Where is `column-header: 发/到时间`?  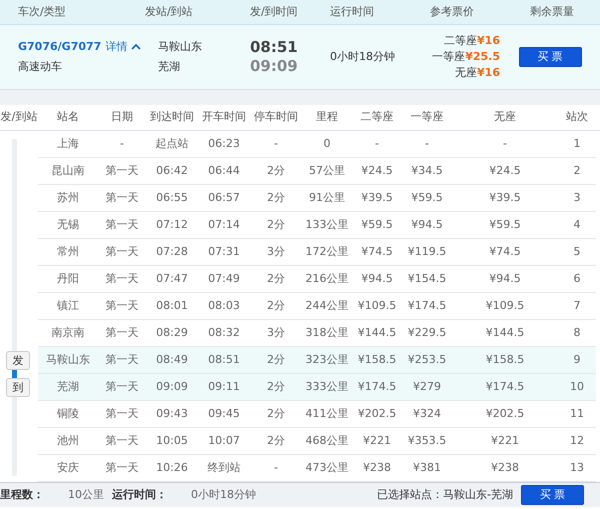 column-header: 发/到时间 is located at coordinates (274, 11).